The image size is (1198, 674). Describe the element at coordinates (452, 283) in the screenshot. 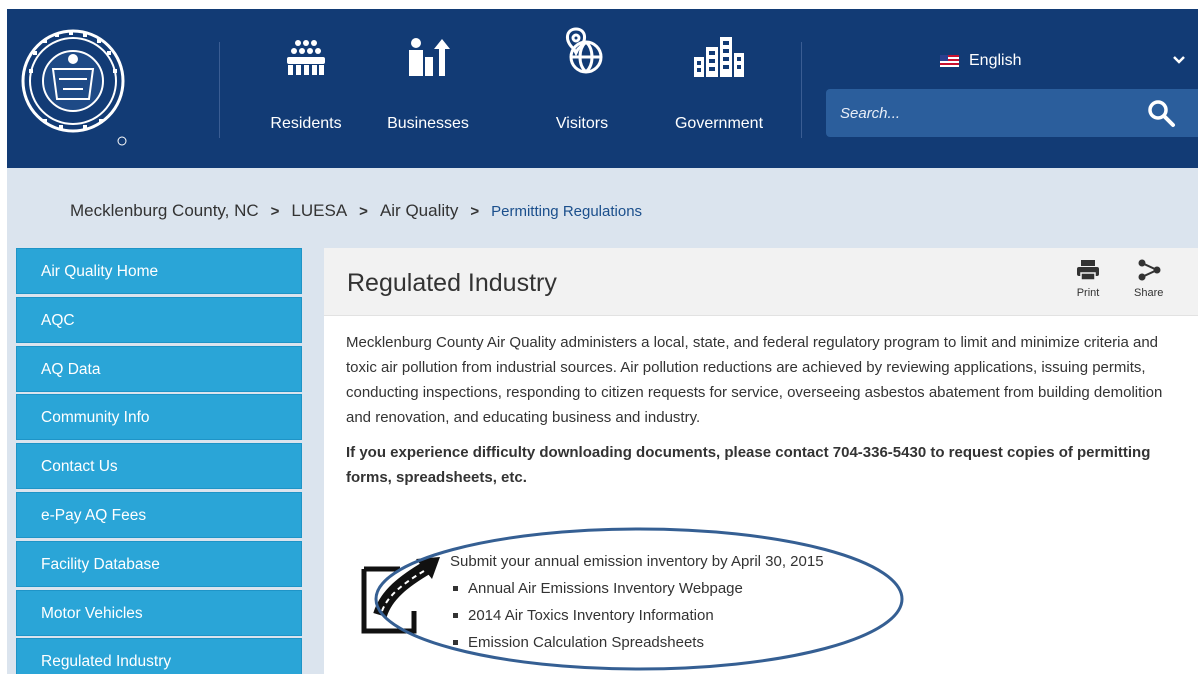

I see `page-title: Regulated Industry` at that location.